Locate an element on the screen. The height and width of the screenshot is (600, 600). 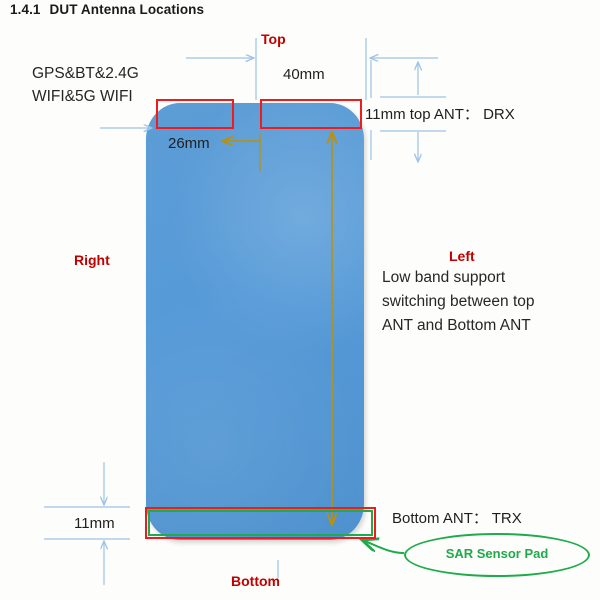
label-gps-line2: WIFI&5G WIFI is located at coordinates (82, 96).